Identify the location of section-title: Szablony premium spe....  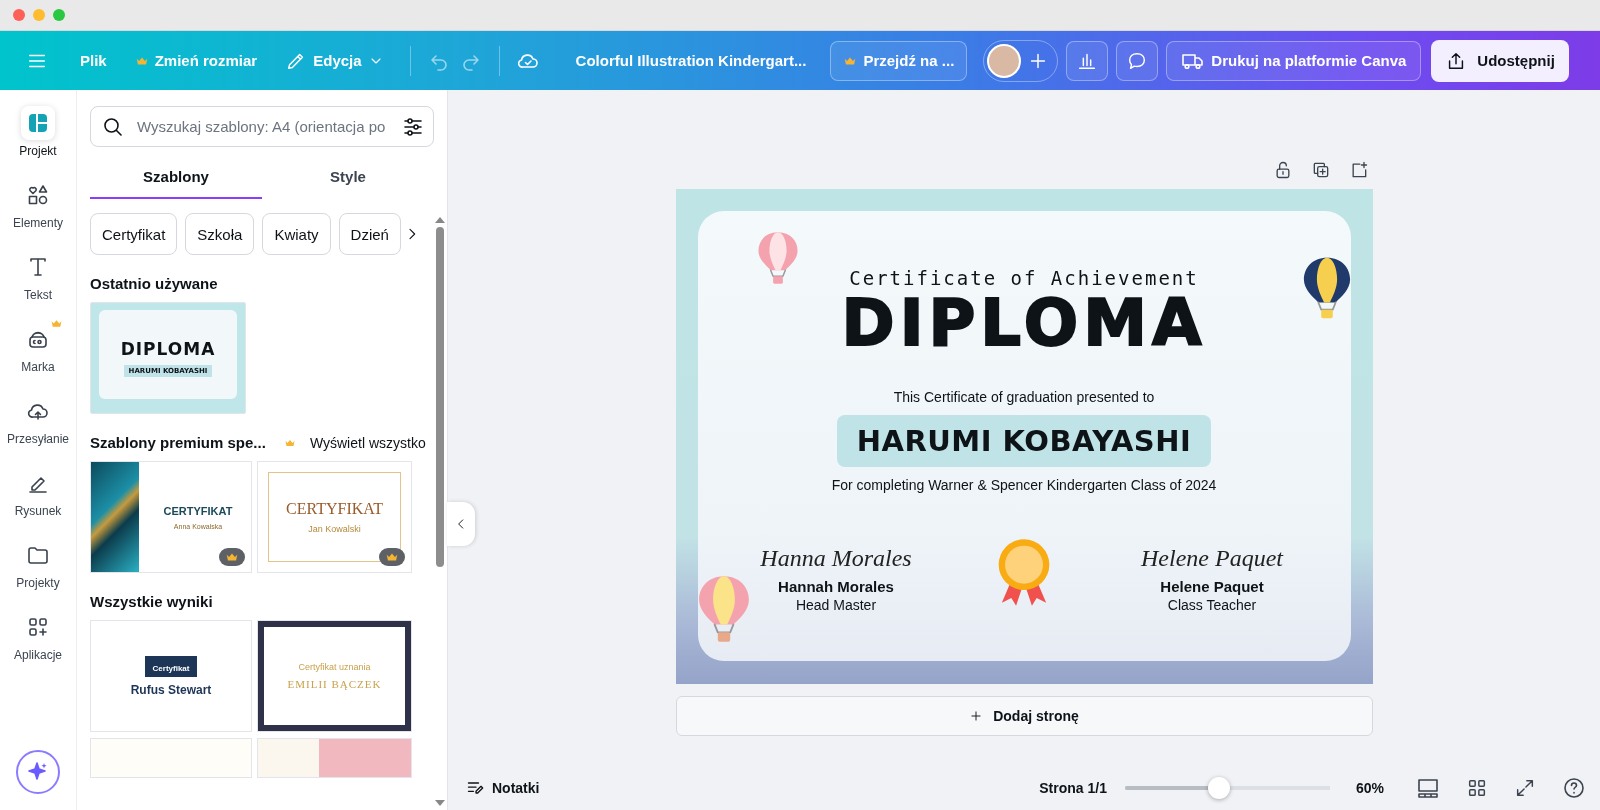
(178, 442).